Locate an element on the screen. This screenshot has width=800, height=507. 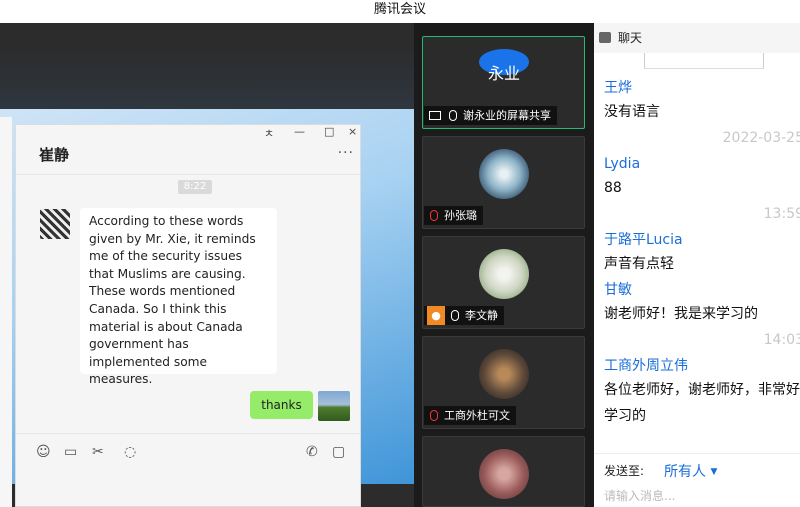
message-text: 各位老师好，谢老师好，非常好 is located at coordinates (702, 390).